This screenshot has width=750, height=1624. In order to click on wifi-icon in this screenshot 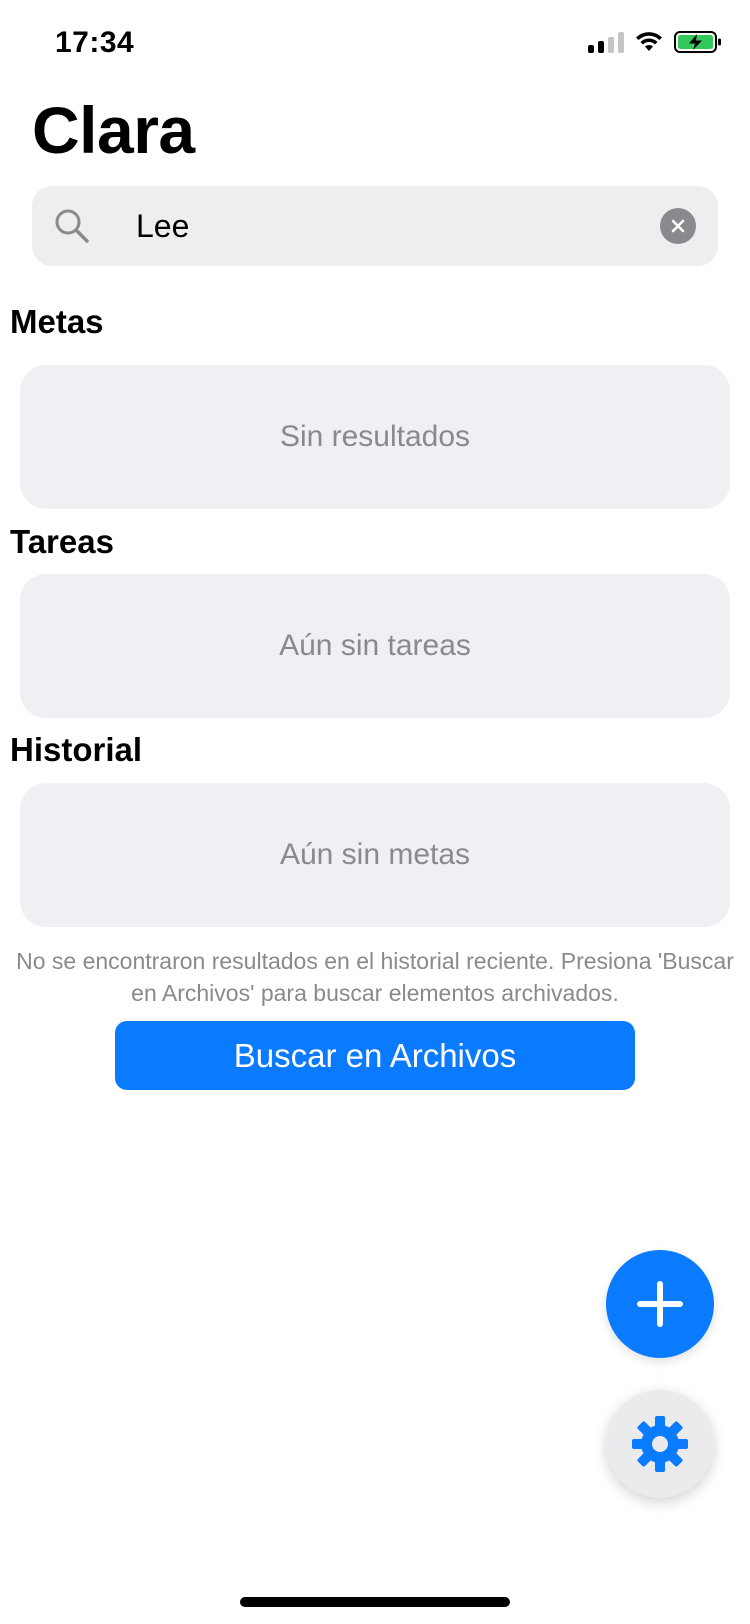, I will do `click(649, 42)`.